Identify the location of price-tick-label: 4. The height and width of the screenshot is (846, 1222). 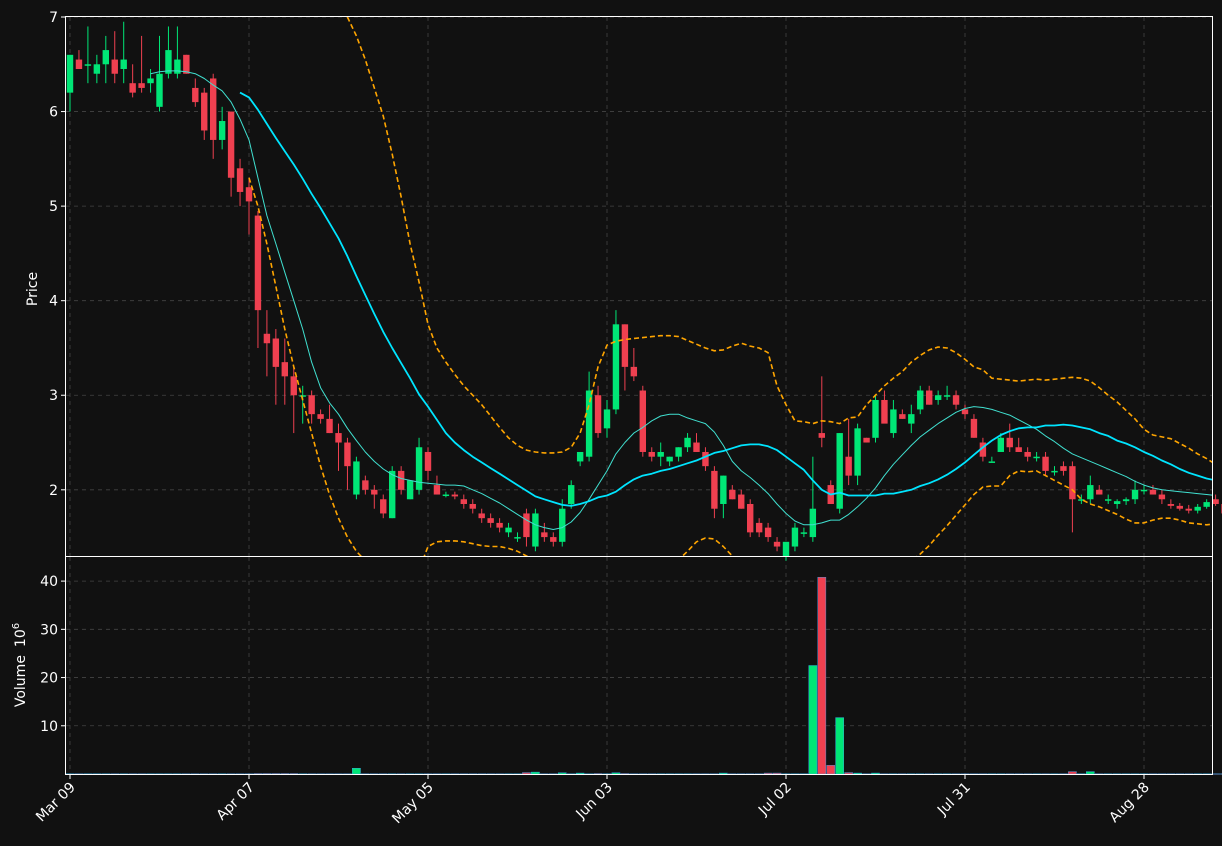
(53, 302).